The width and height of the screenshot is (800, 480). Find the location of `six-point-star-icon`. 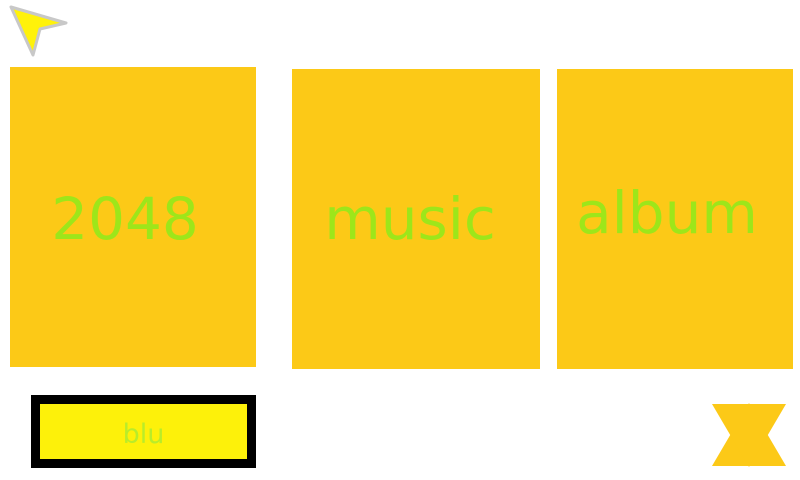

six-point-star-icon is located at coordinates (749, 435).